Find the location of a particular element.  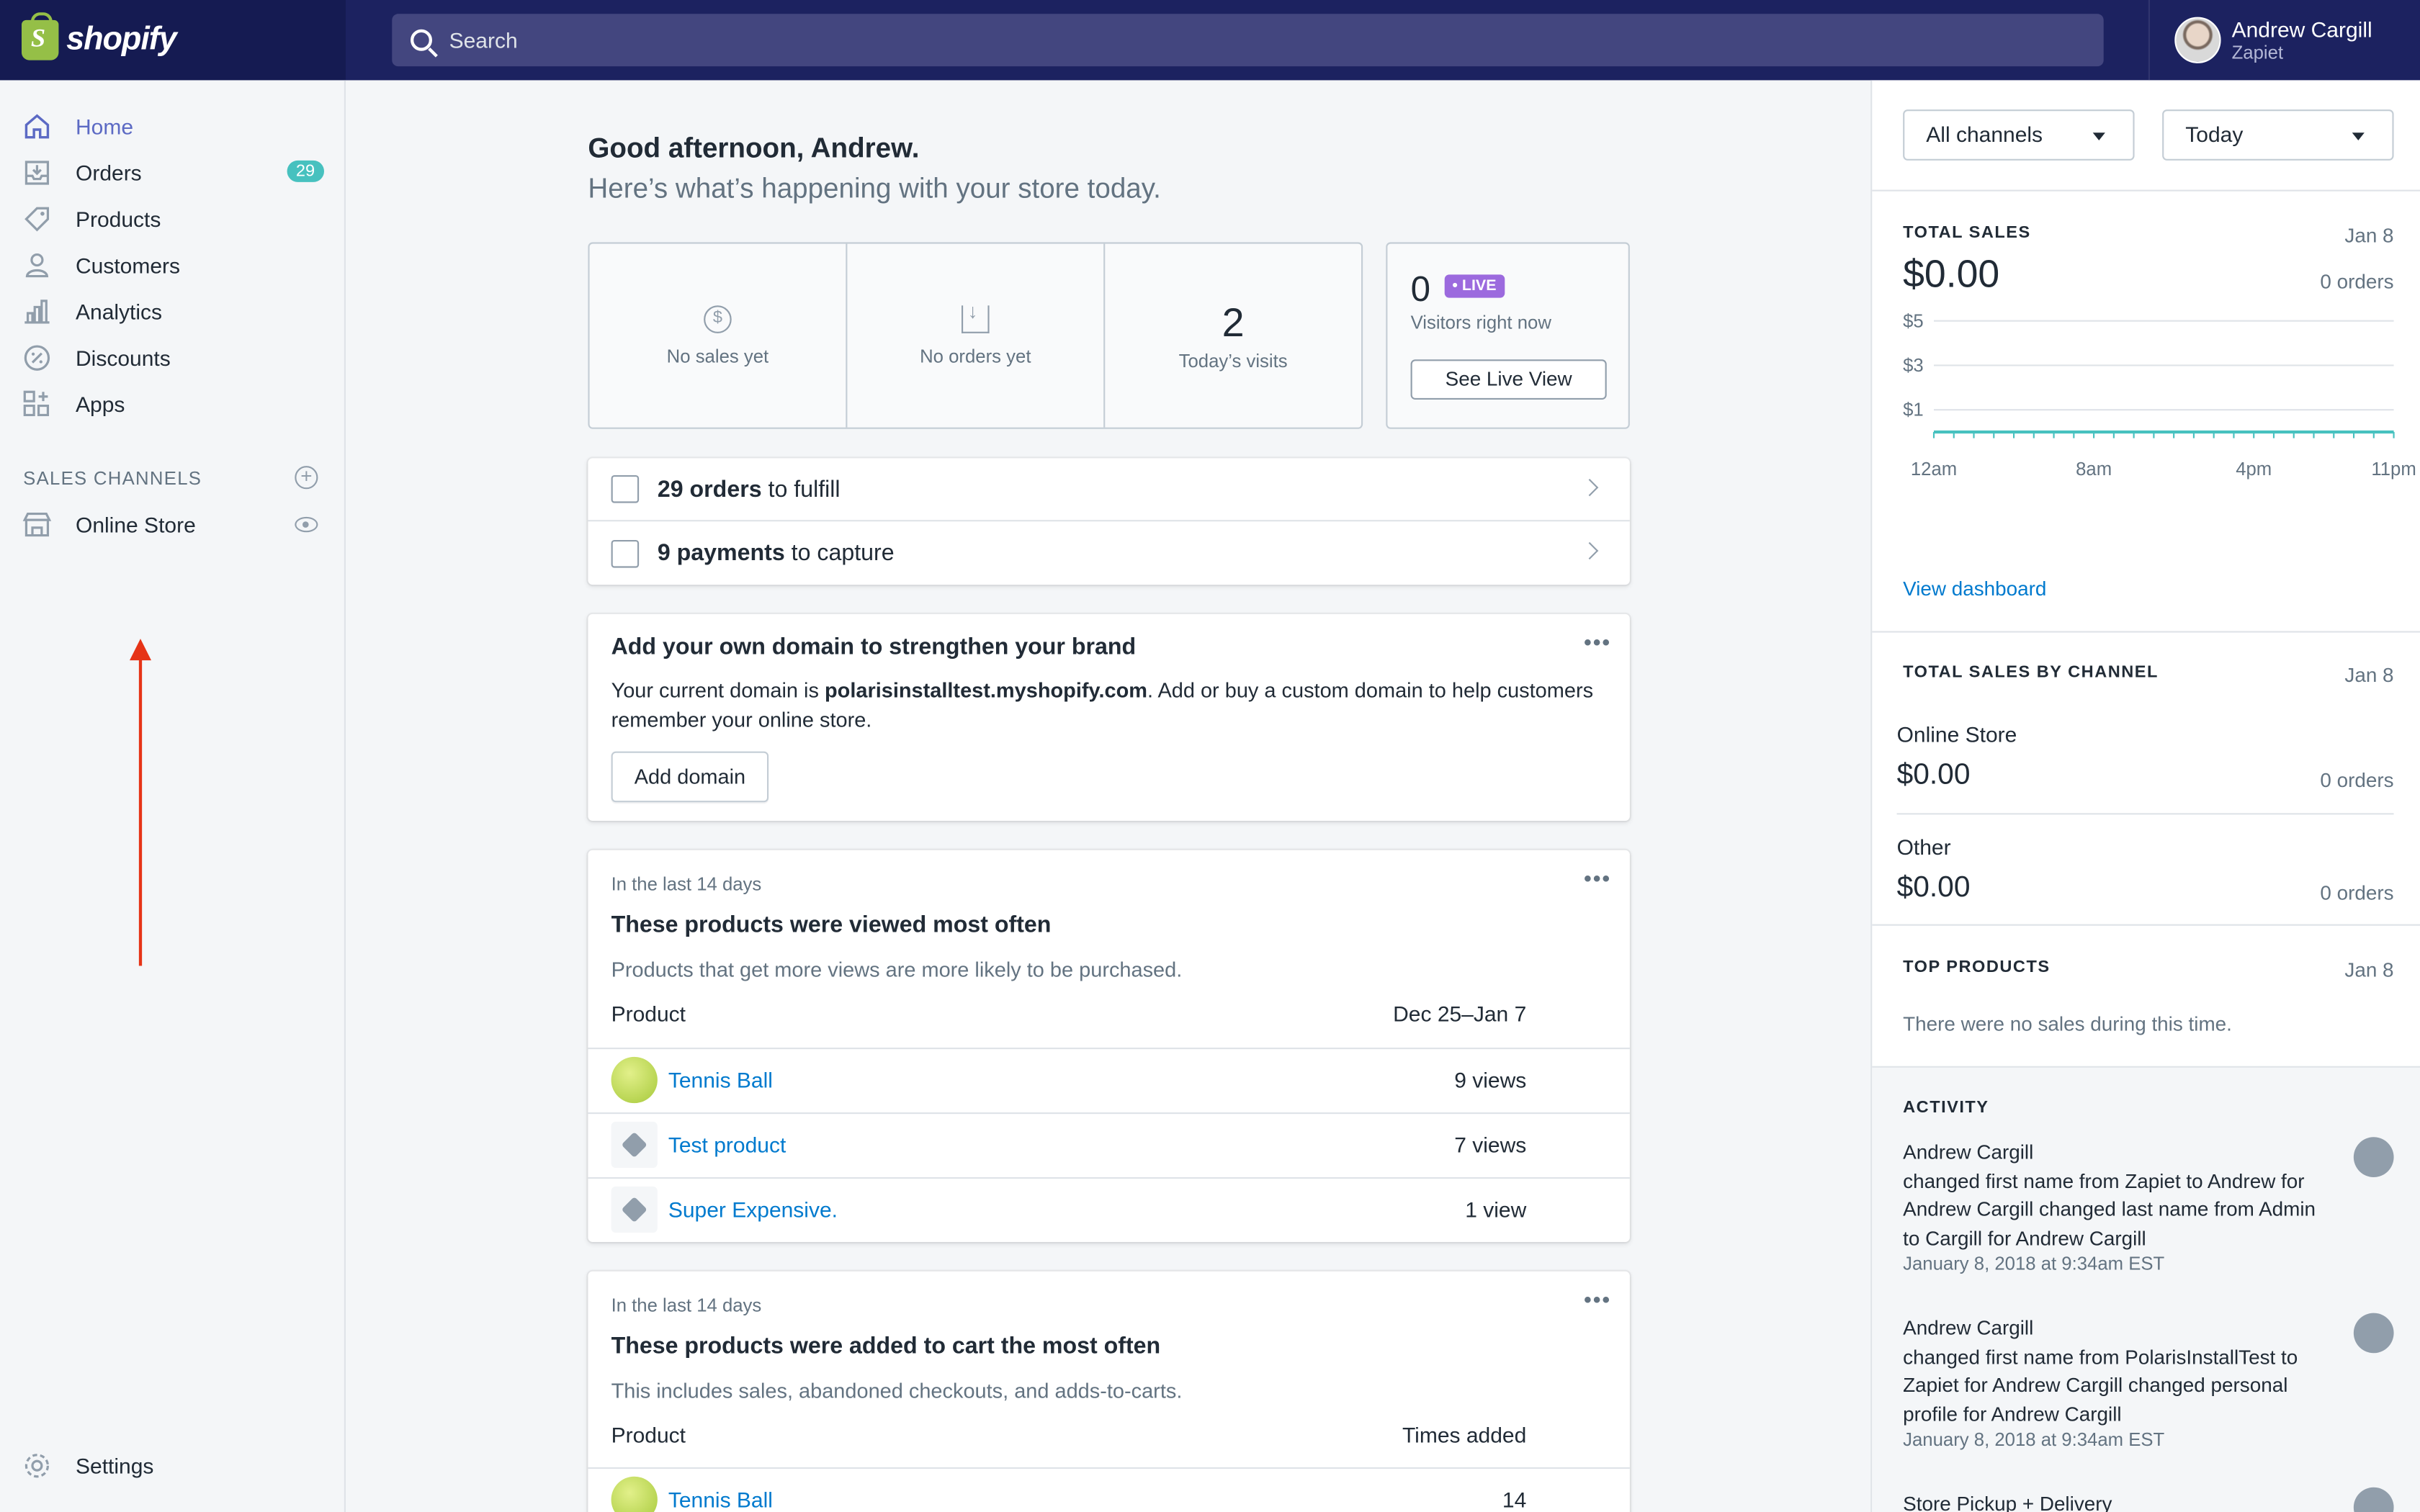

activity-heading: ACTIVITY is located at coordinates (1946, 1107).